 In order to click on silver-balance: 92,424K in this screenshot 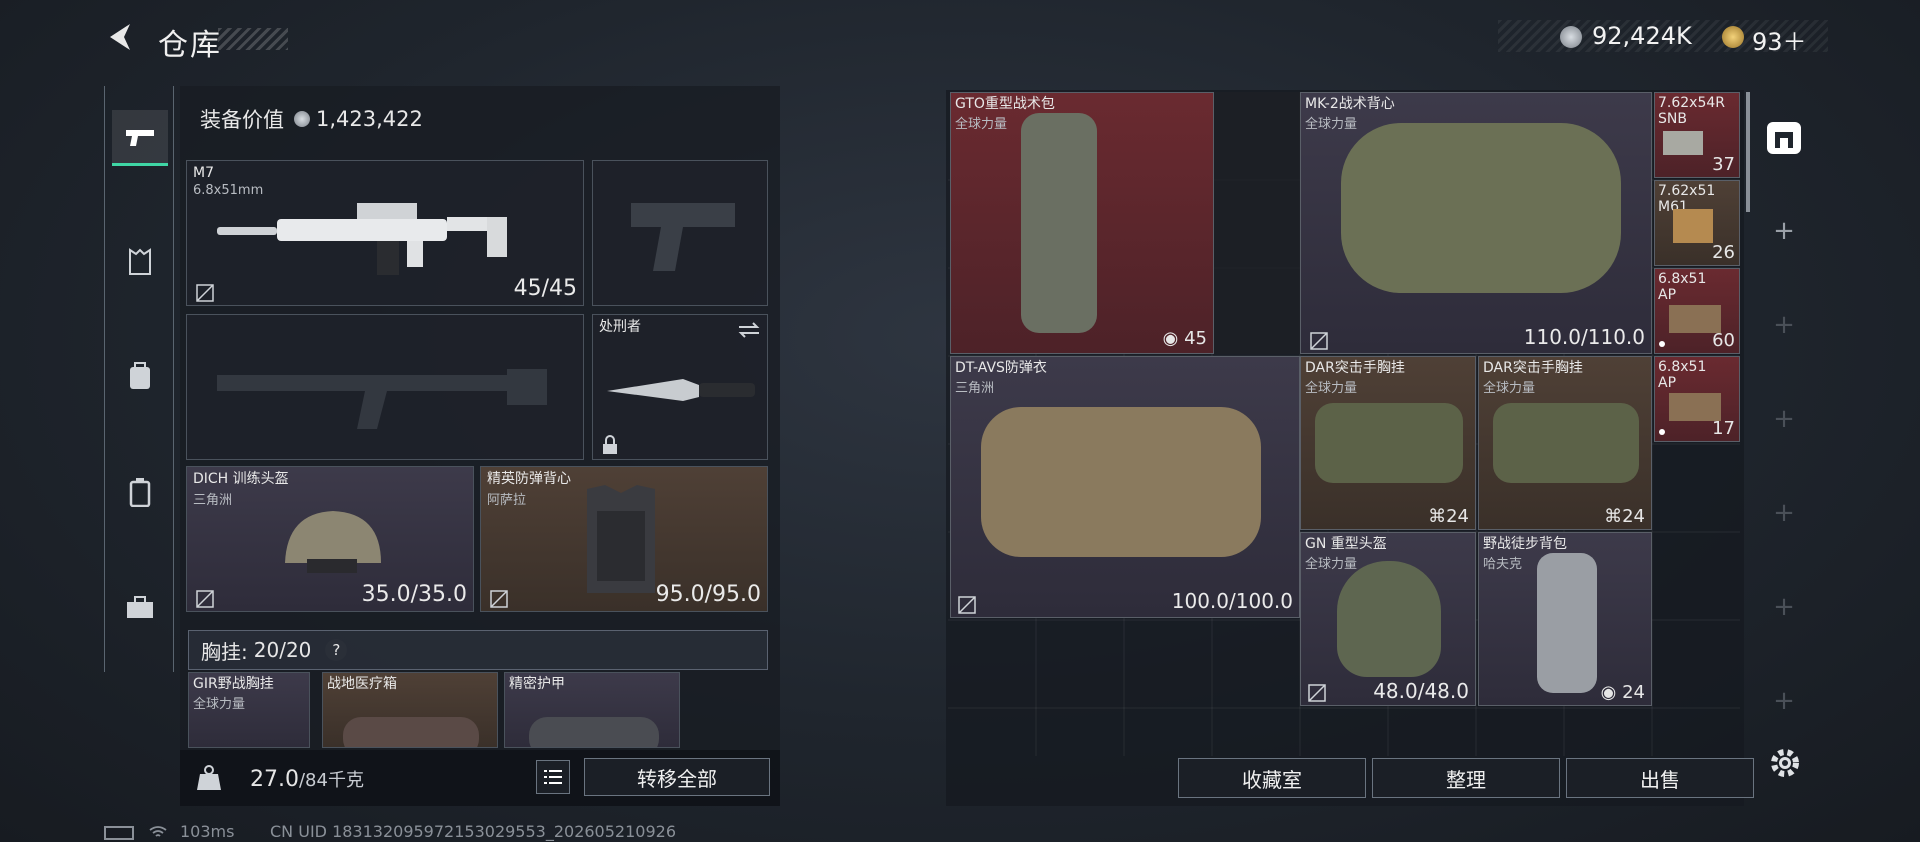, I will do `click(1642, 36)`.